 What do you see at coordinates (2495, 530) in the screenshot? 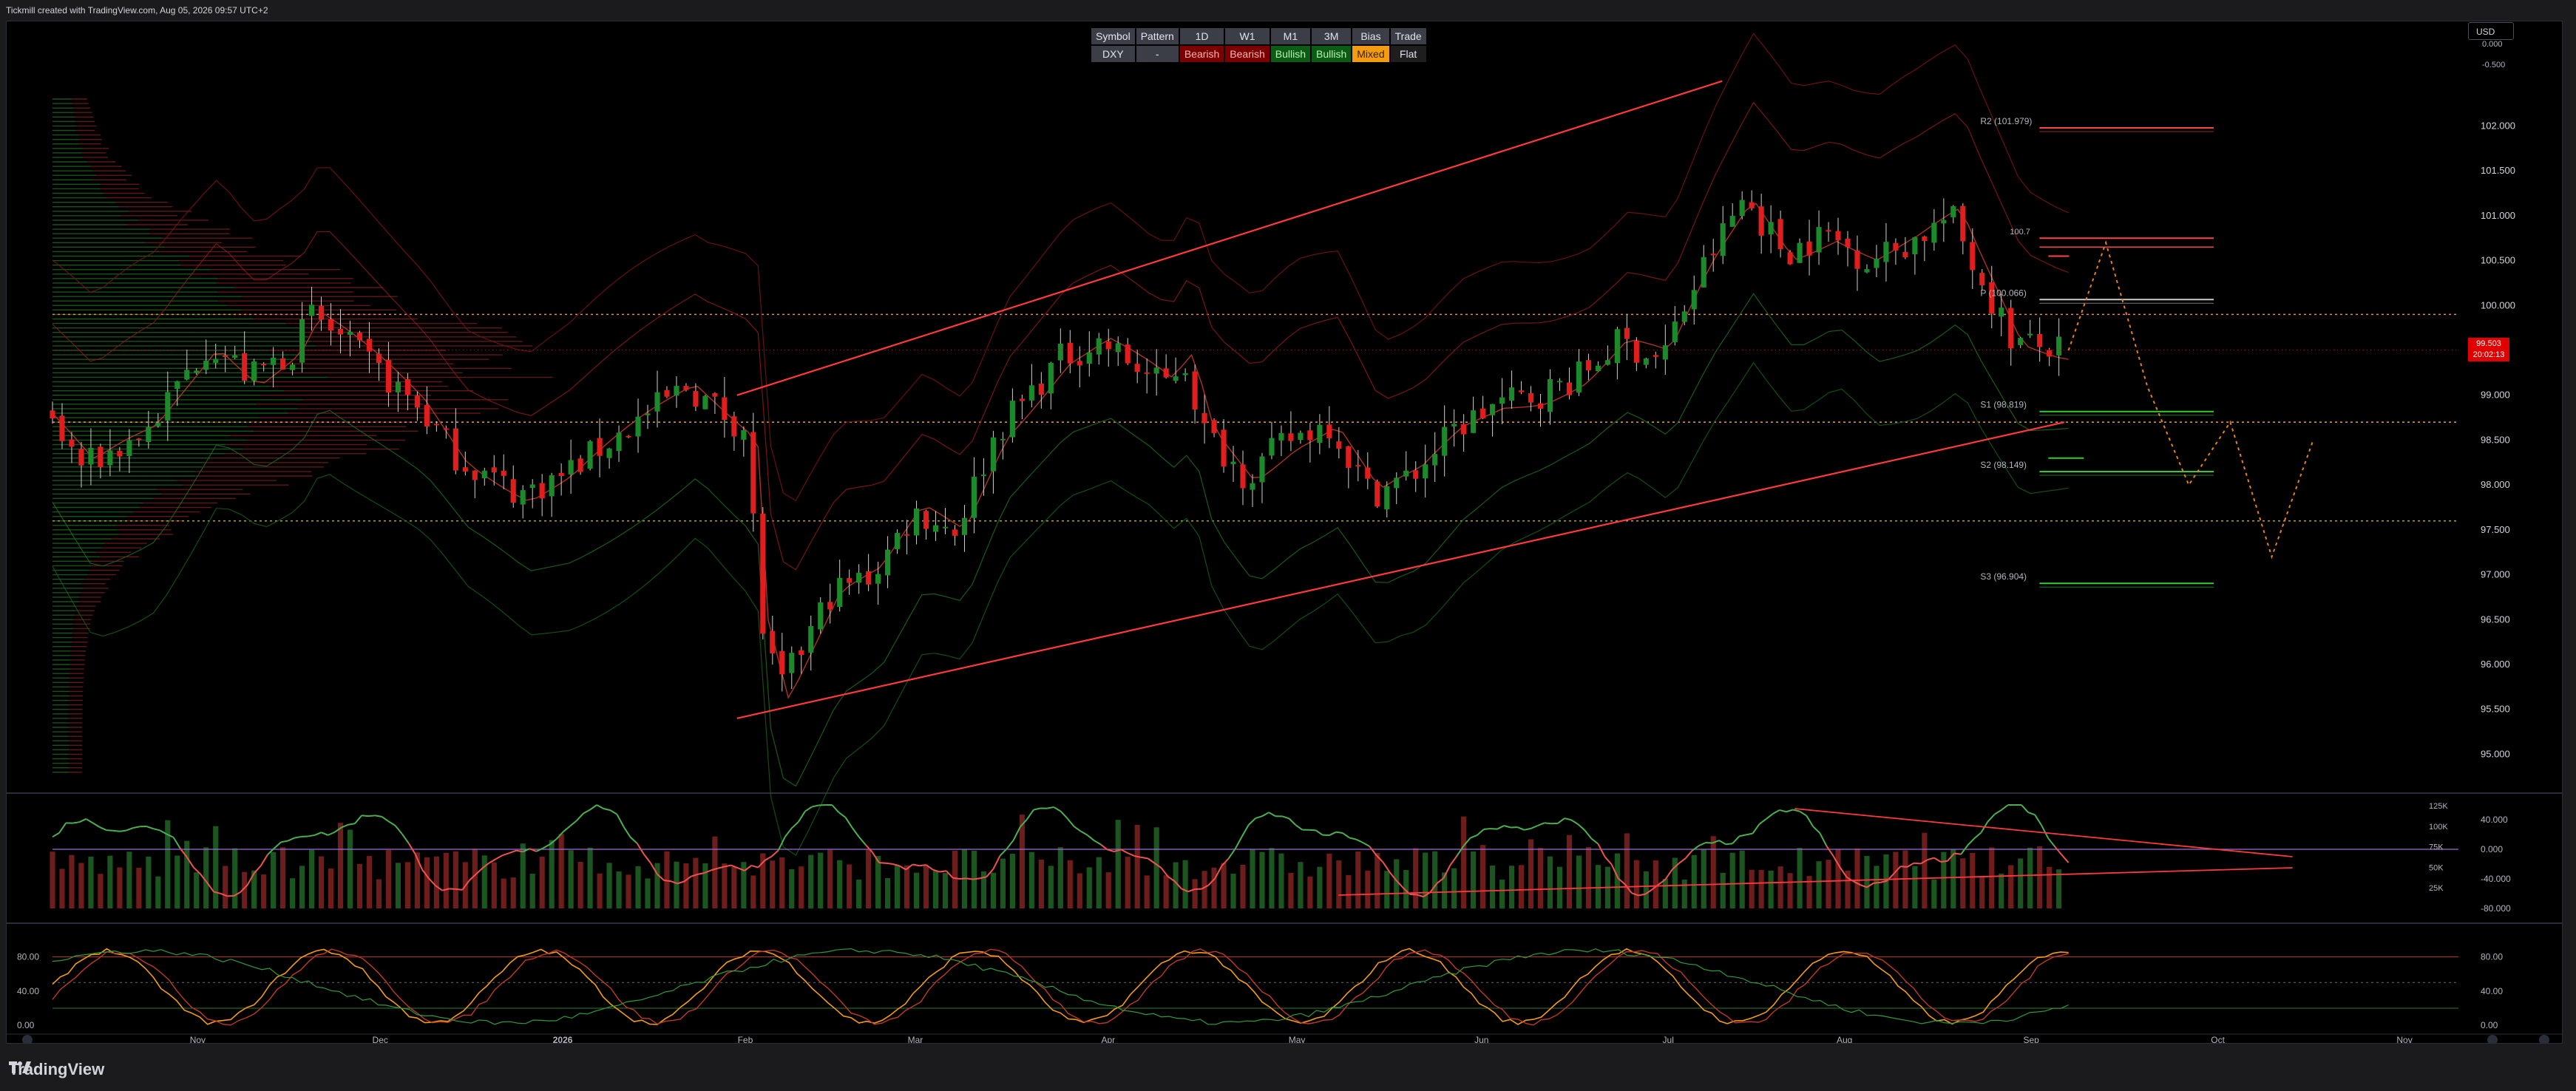
I see `price-tick-8: 97.500` at bounding box center [2495, 530].